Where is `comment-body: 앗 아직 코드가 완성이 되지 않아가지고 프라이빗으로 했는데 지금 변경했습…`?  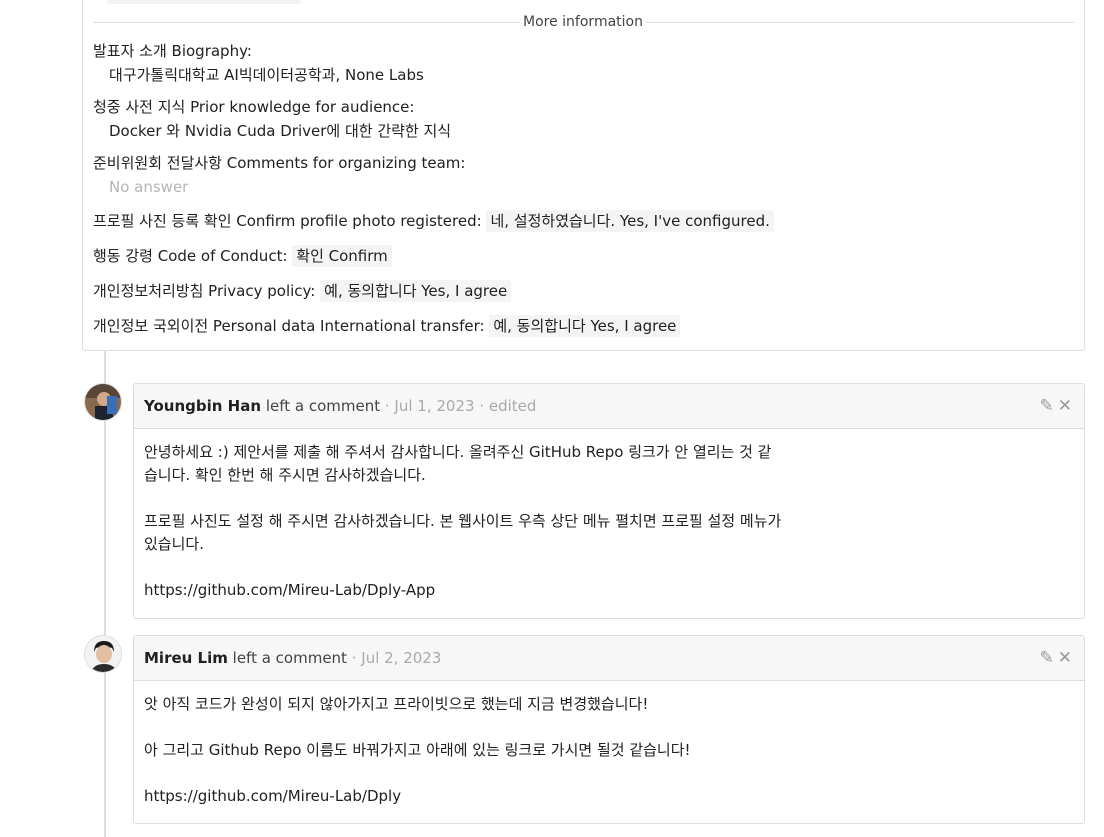 comment-body: 앗 아직 코드가 완성이 되지 않아가지고 프라이빗으로 했는데 지금 변경했습… is located at coordinates (609, 748).